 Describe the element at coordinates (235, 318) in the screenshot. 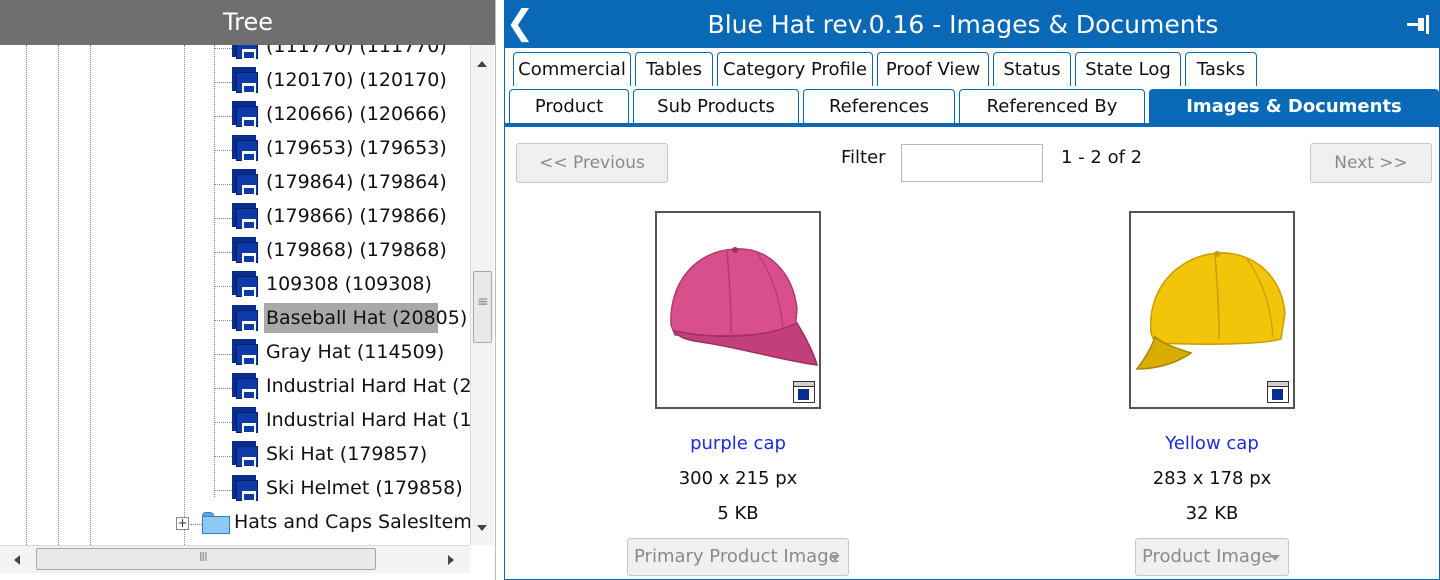

I see `tree-item-selected: Baseball Hat (20805)` at that location.